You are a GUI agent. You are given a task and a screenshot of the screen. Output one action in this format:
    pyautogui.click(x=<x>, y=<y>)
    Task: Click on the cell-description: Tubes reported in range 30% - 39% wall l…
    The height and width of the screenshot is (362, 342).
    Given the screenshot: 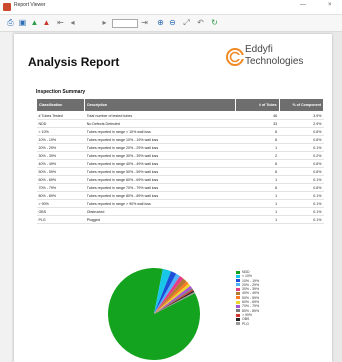 What is the action you would take?
    pyautogui.click(x=160, y=155)
    